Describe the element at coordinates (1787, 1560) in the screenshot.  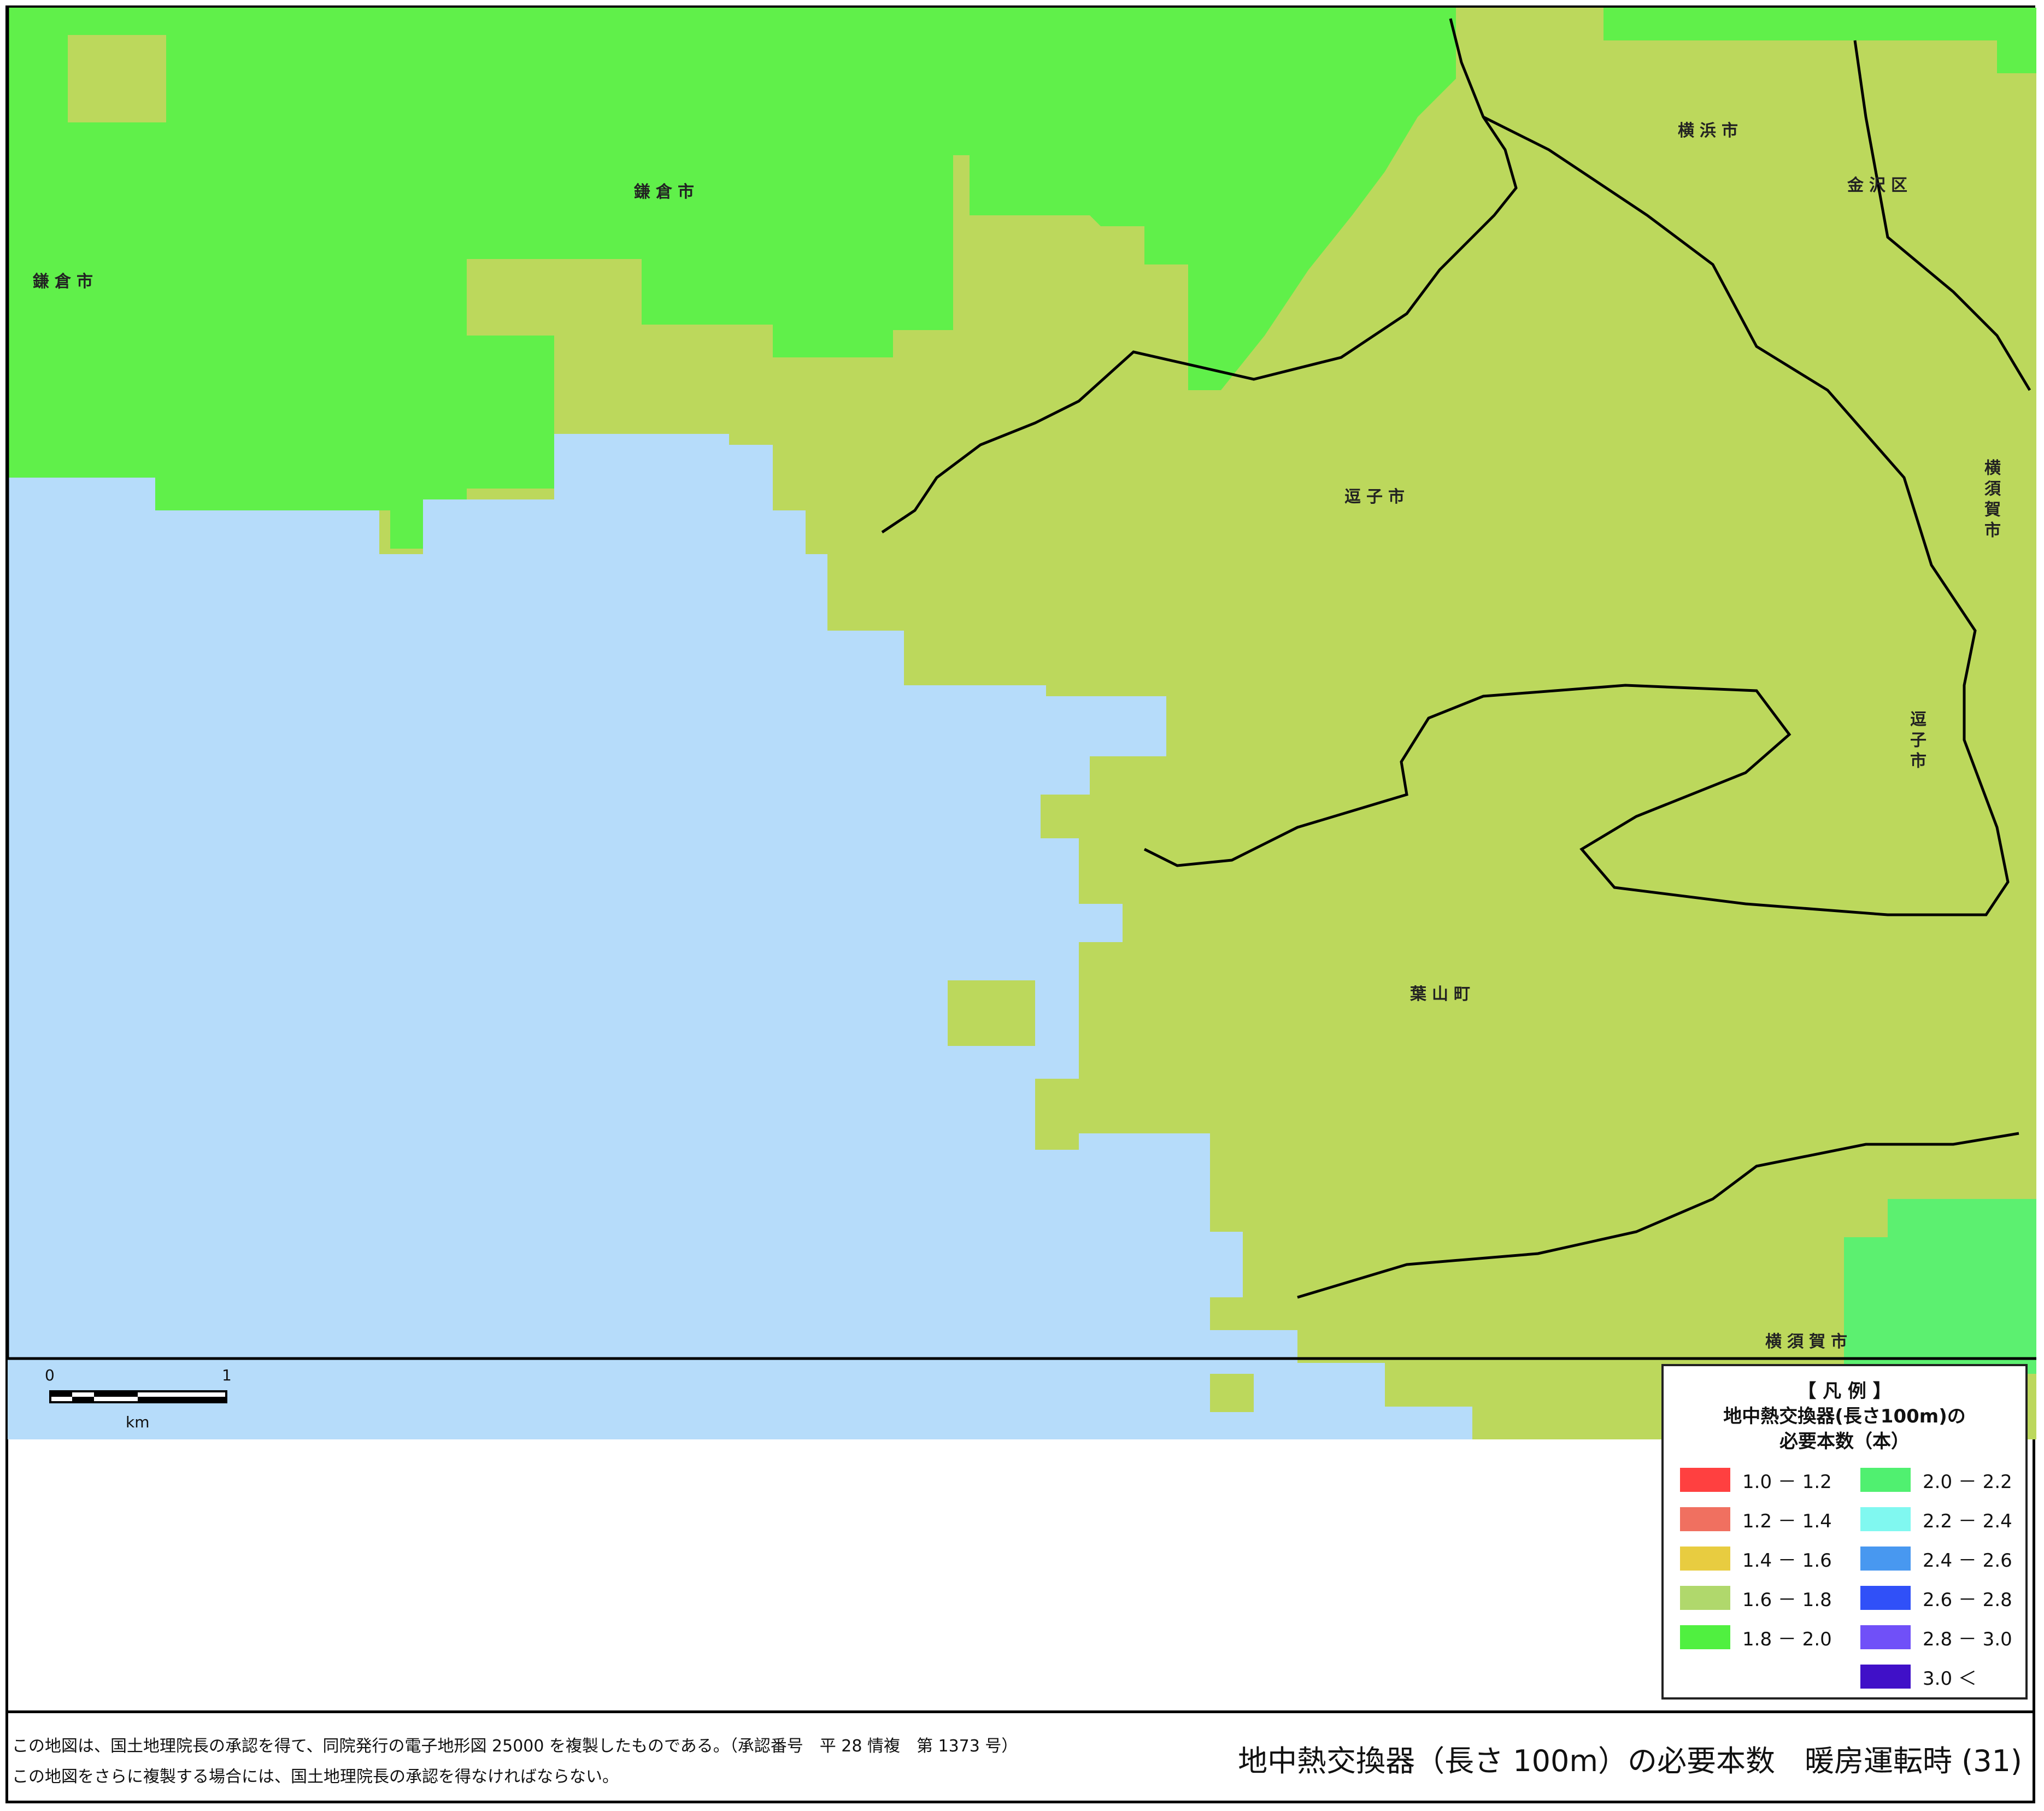
I see `legend-label: 1.4 － 1.6` at that location.